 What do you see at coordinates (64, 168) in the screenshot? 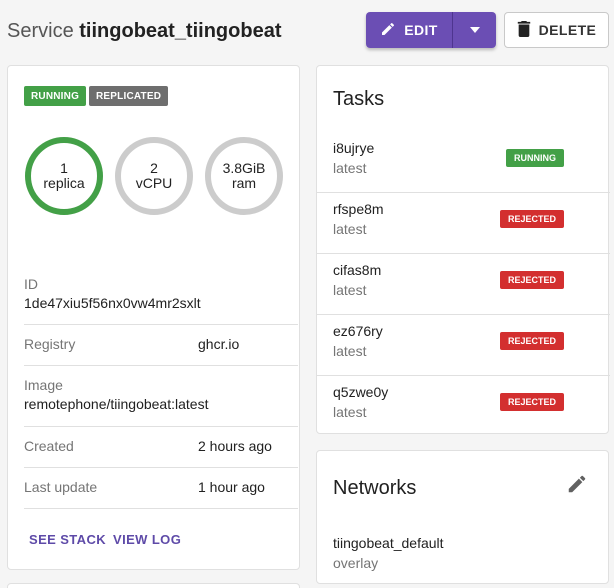
I see `replica-count: 1` at bounding box center [64, 168].